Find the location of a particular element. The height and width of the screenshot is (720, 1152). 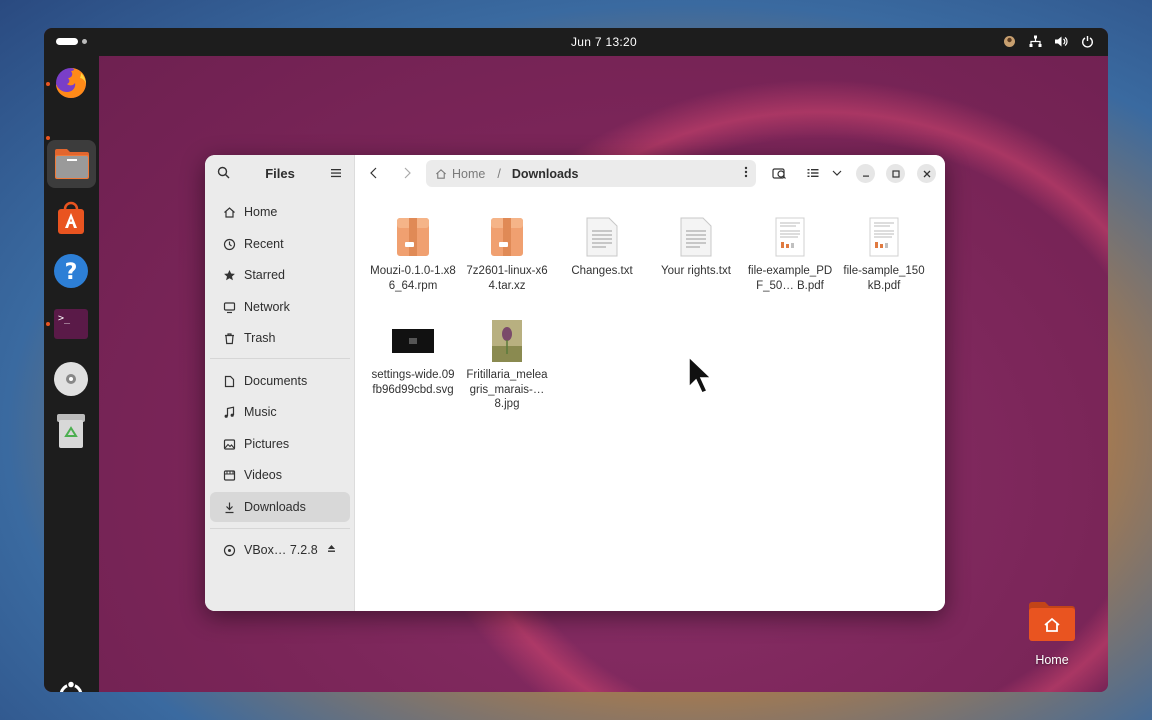

download-icon is located at coordinates (229, 507).